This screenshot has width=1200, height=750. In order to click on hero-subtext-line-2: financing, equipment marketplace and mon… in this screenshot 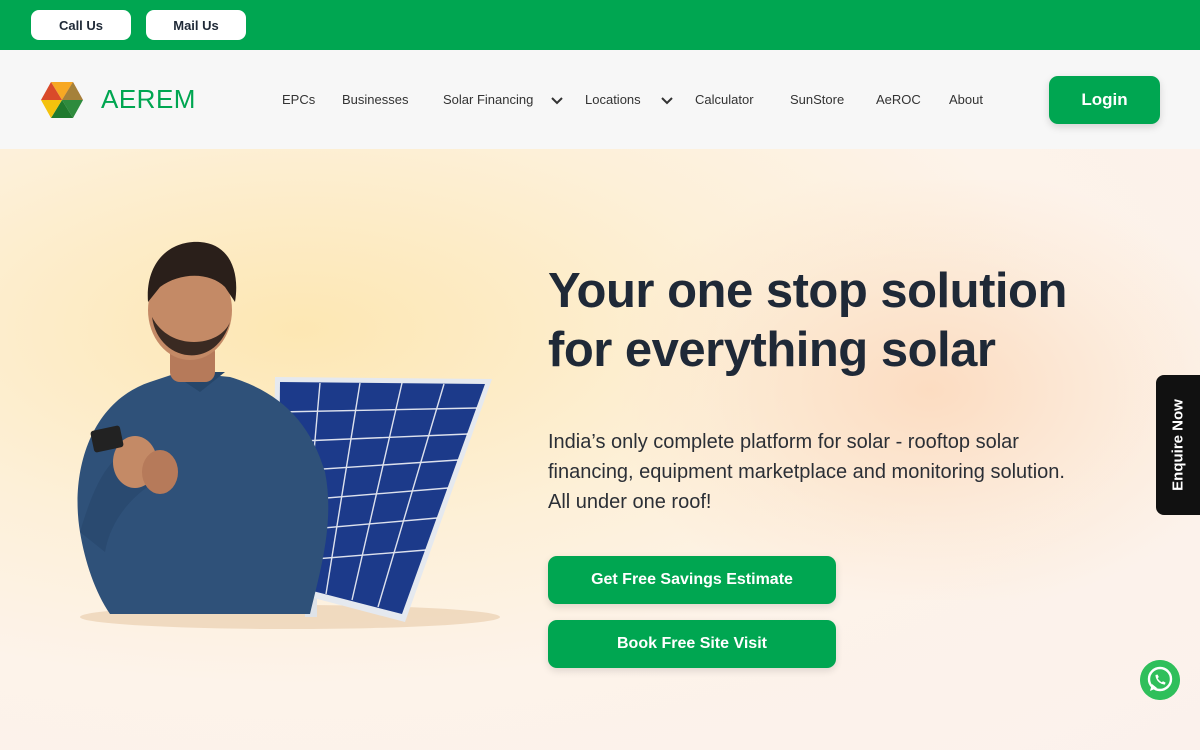, I will do `click(806, 472)`.